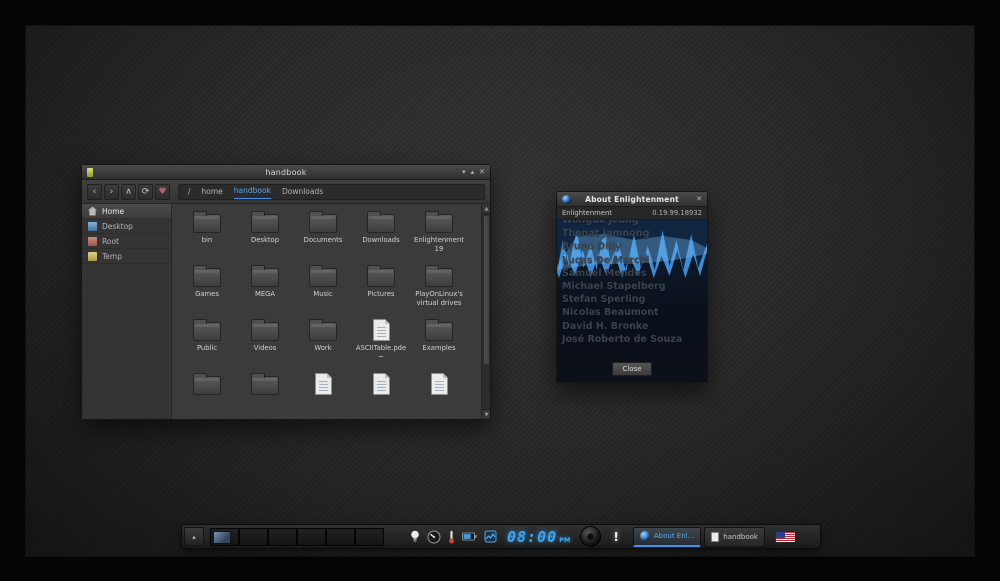 Image resolution: width=1000 pixels, height=581 pixels. What do you see at coordinates (381, 288) in the screenshot?
I see `grid-item-pictures: Pictures` at bounding box center [381, 288].